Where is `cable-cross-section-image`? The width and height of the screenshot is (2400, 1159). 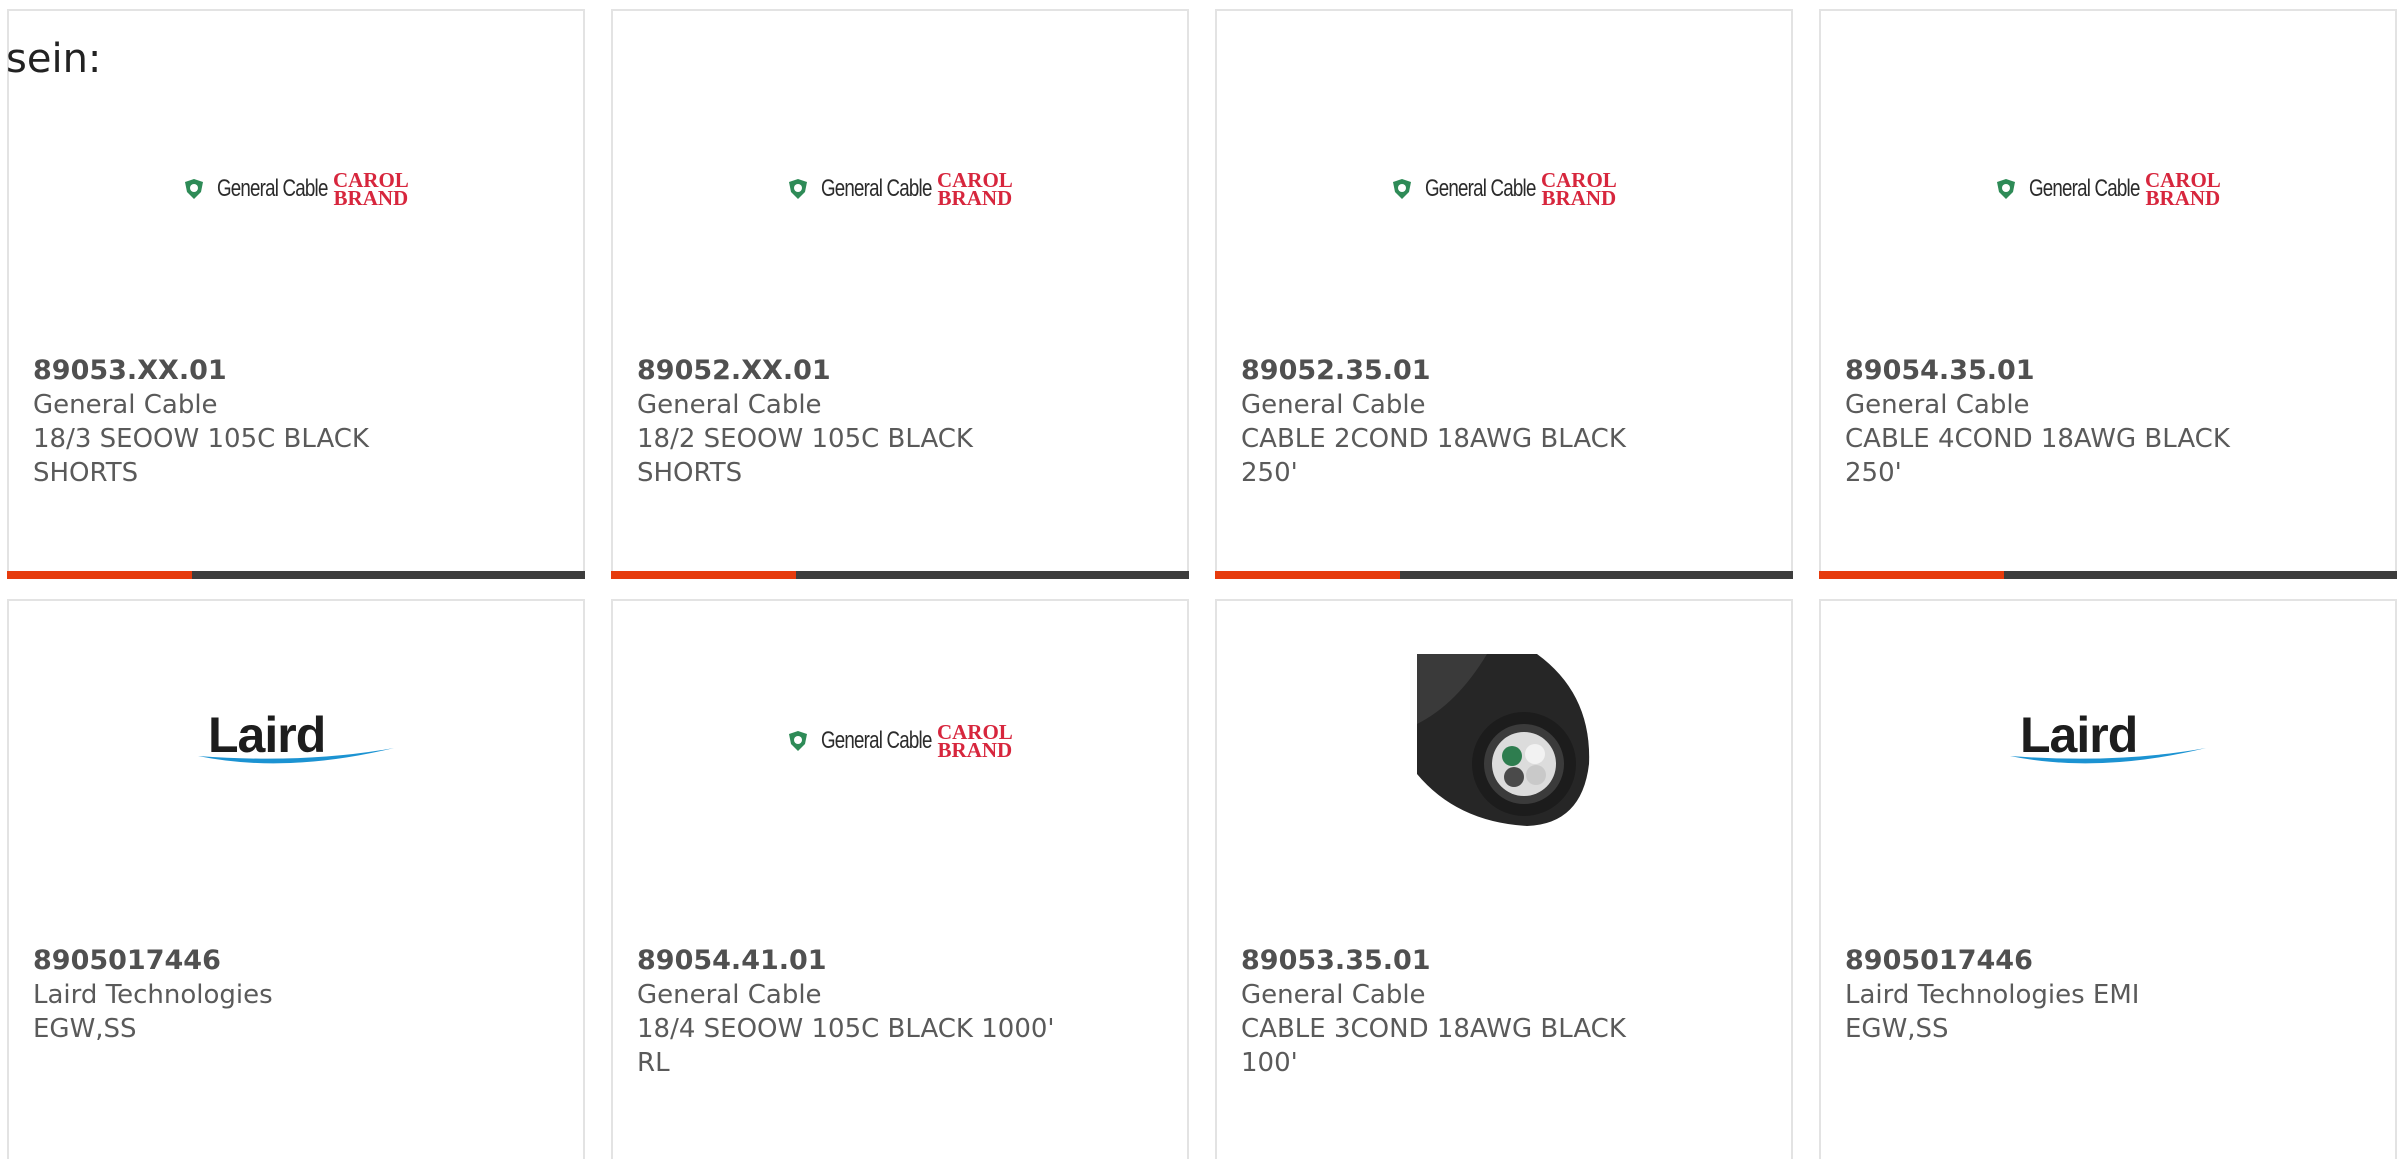
cable-cross-section-image is located at coordinates (1504, 741).